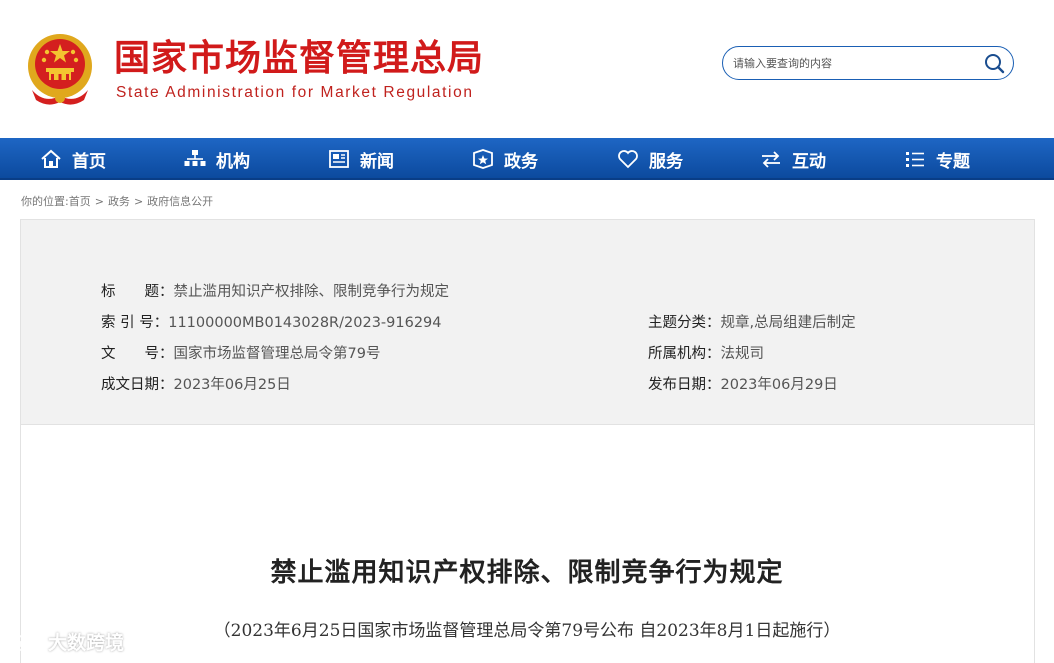 The width and height of the screenshot is (1054, 663). What do you see at coordinates (195, 158) in the screenshot?
I see `org-chart-icon` at bounding box center [195, 158].